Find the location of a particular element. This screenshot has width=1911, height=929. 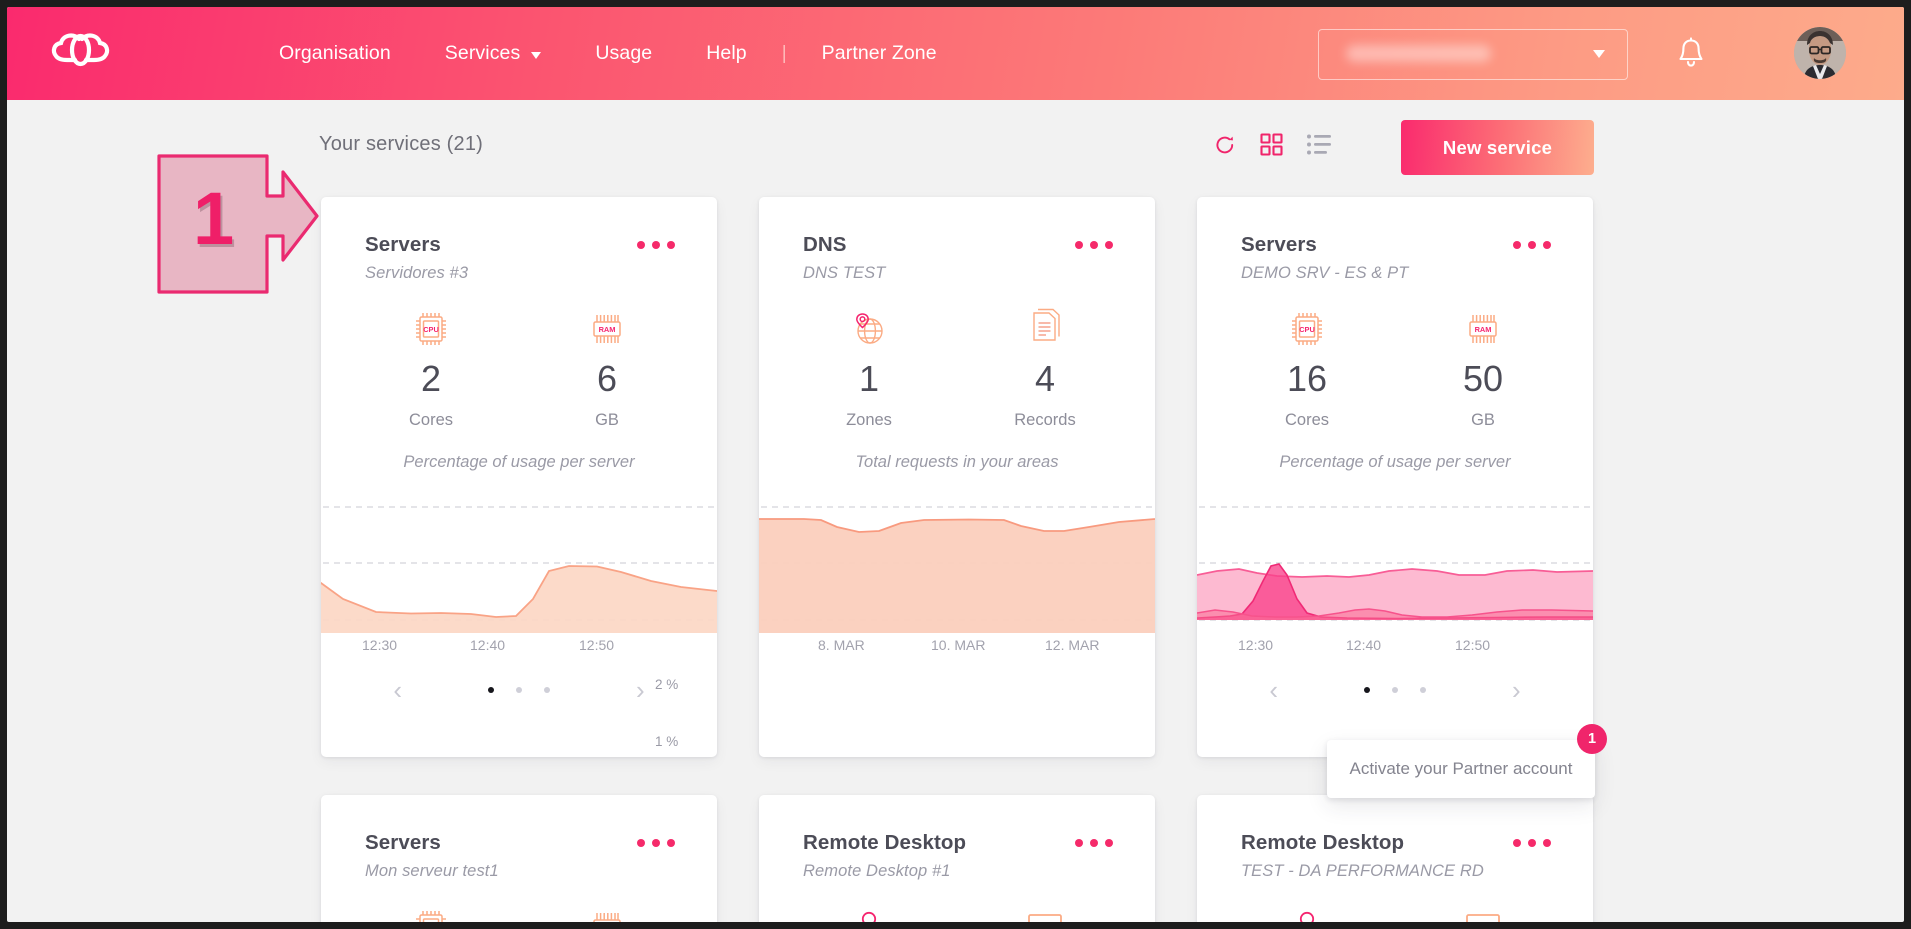

organisation-select is located at coordinates (1473, 54).